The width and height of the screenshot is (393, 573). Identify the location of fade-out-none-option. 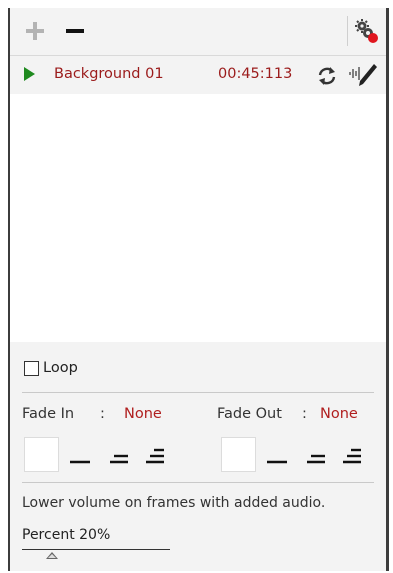
(238, 454).